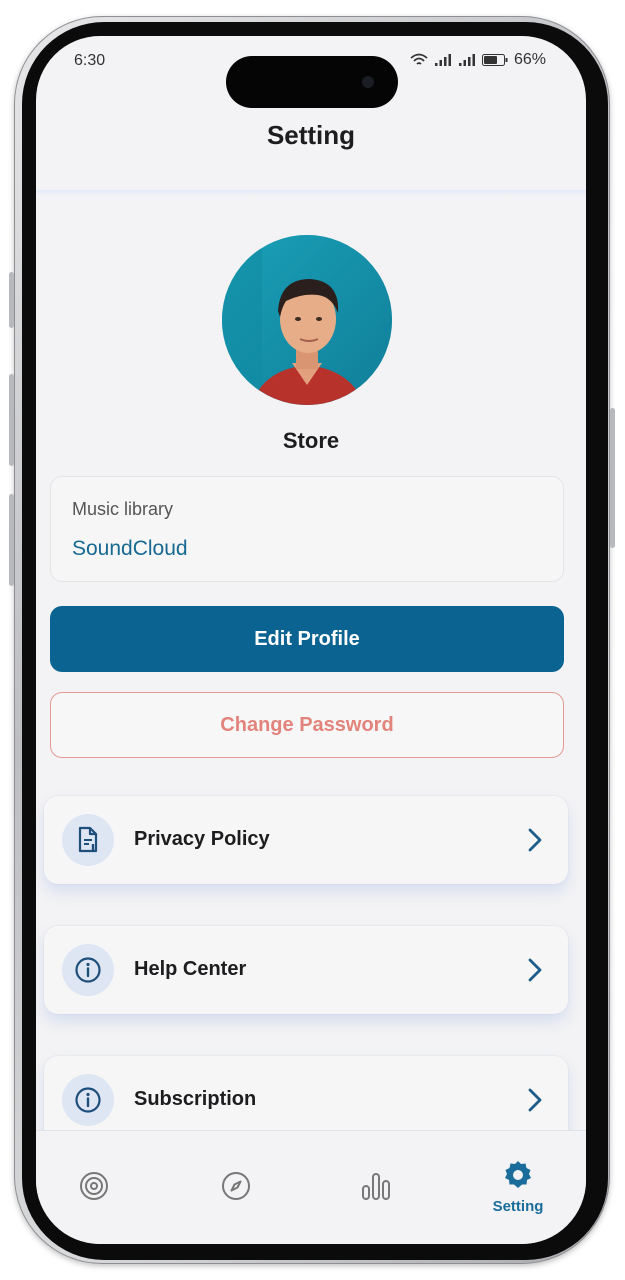 The width and height of the screenshot is (625, 1280). I want to click on menu-label: Help Center, so click(190, 969).